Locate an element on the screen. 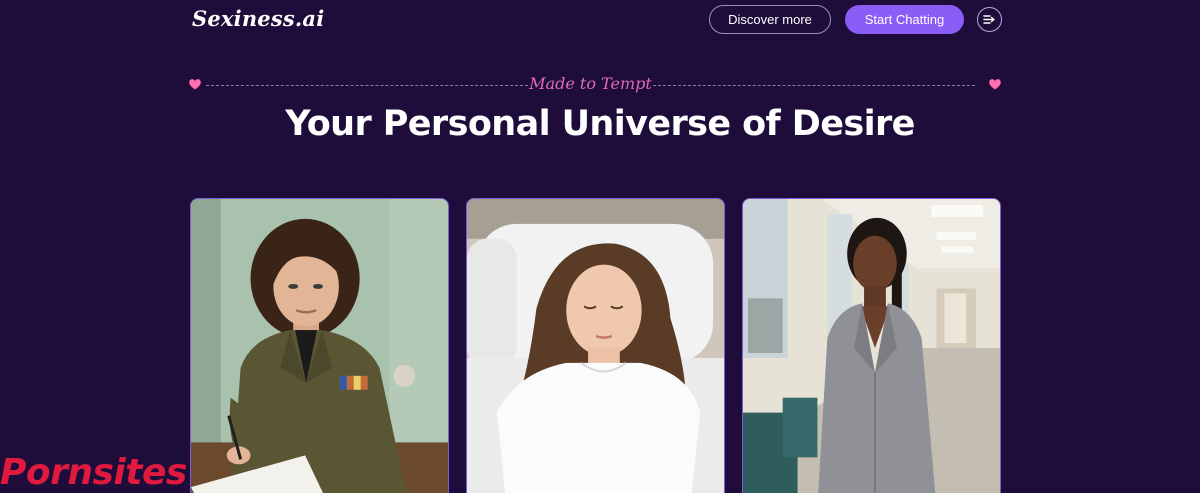 Image resolution: width=1200 pixels, height=493 pixels. discover-more-label: Discover more is located at coordinates (770, 19).